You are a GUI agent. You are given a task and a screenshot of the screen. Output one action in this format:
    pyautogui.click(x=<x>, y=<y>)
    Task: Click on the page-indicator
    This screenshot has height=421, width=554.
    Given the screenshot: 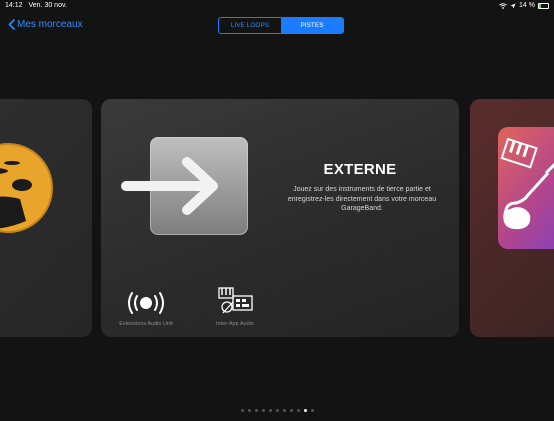 What is the action you would take?
    pyautogui.click(x=277, y=410)
    